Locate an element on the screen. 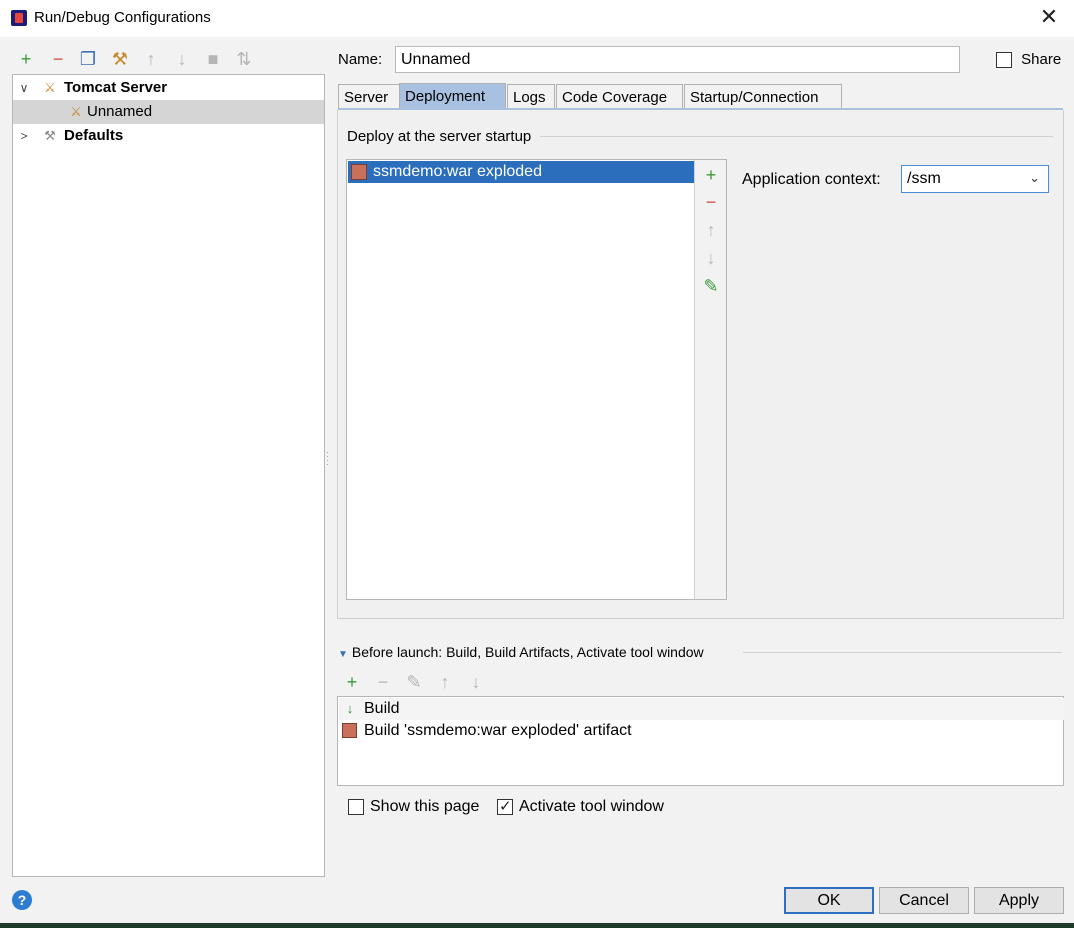 The image size is (1074, 928). tree-item-tomcat-server: ∨ ⚔ Tomcat Server is located at coordinates (168, 88).